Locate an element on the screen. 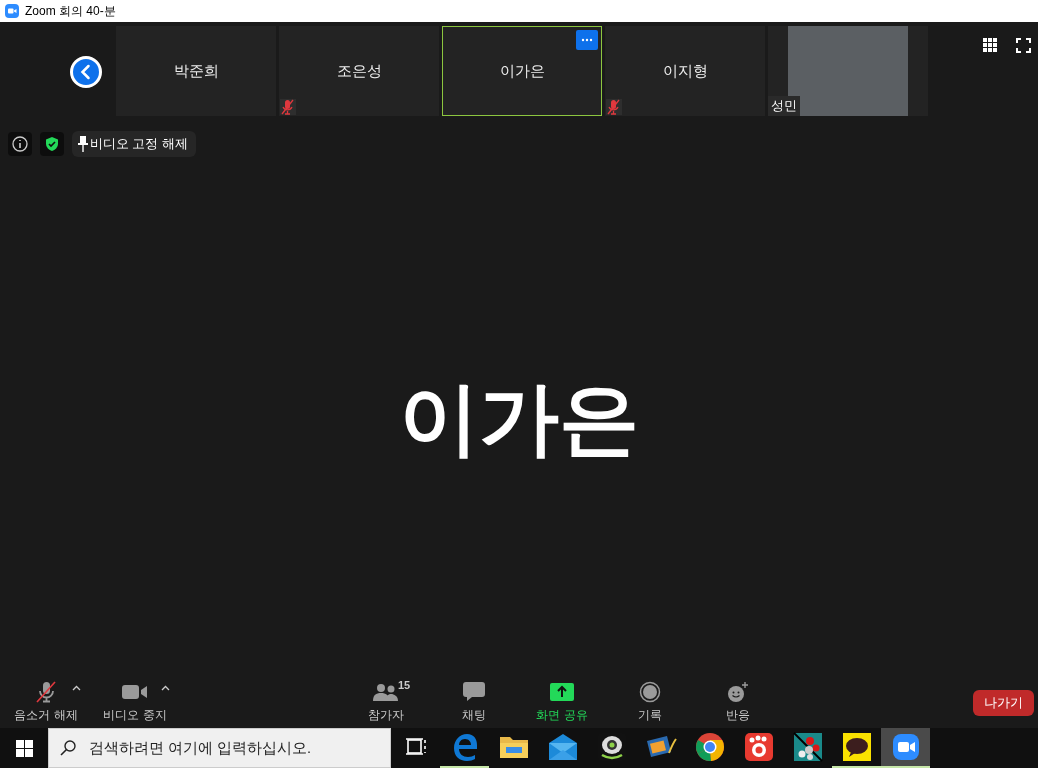 This screenshot has height=768, width=1038. leave-button: 나가기 is located at coordinates (1003, 703).